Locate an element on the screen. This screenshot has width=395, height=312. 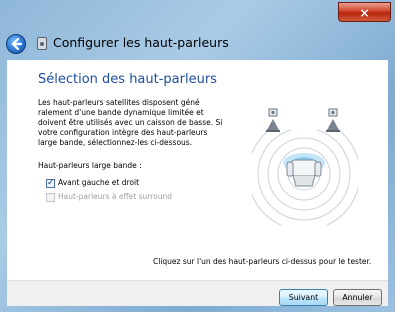
cancel-button: Annuler is located at coordinates (357, 297).